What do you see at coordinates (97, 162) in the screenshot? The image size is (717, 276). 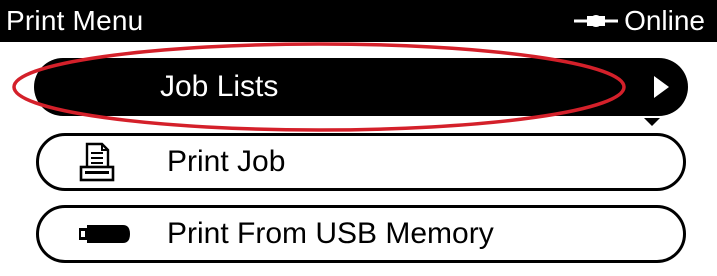 I see `document-printer-icon` at bounding box center [97, 162].